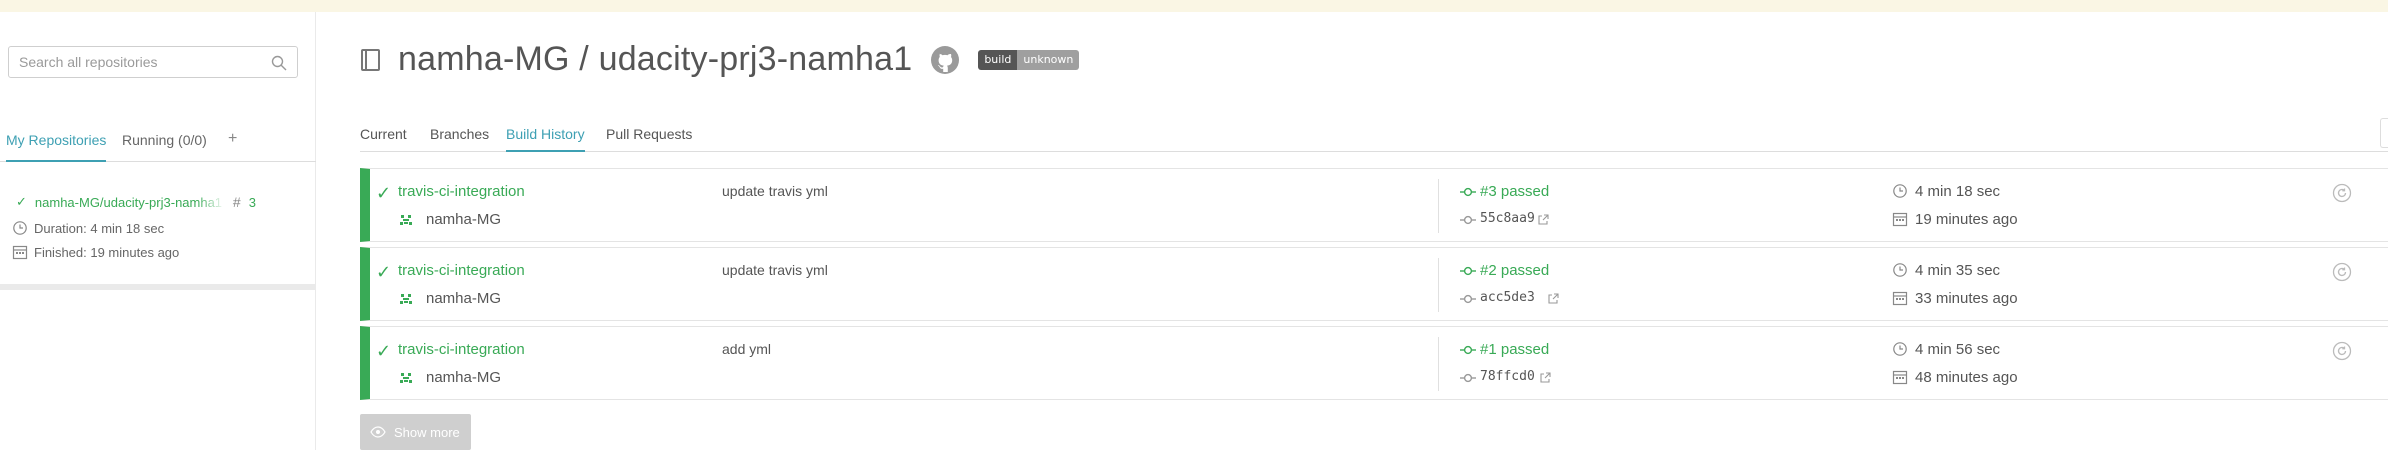  What do you see at coordinates (130, 202) in the screenshot?
I see `repo-link: namha-MG/udacity-prj3-namha1` at bounding box center [130, 202].